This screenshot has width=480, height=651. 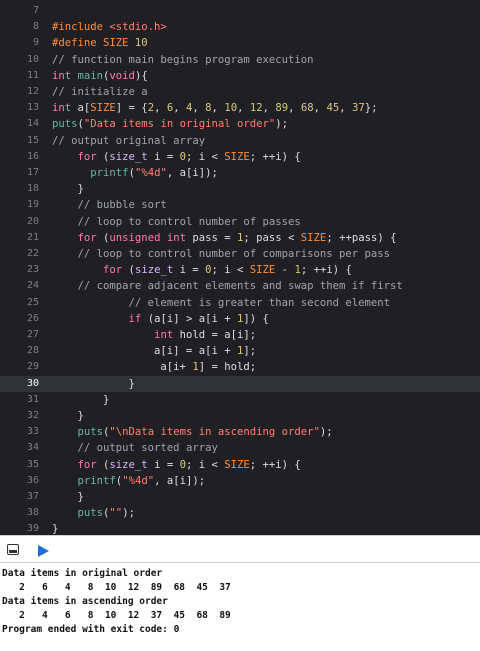 What do you see at coordinates (32, 108) in the screenshot?
I see `line-number: 13` at bounding box center [32, 108].